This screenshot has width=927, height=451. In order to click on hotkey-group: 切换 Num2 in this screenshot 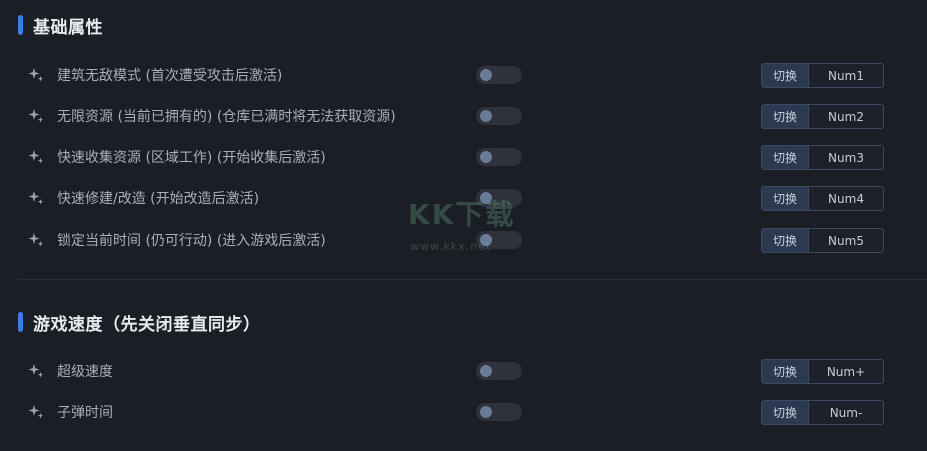, I will do `click(822, 116)`.